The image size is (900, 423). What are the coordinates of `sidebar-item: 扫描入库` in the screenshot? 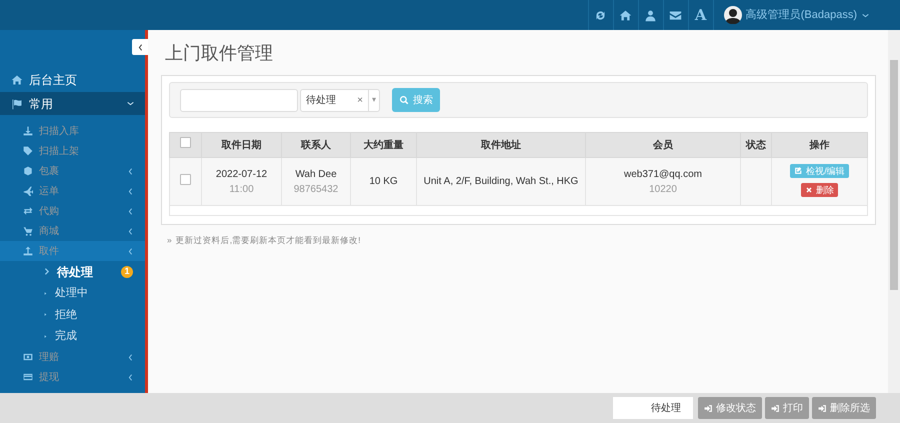 It's located at (72, 131).